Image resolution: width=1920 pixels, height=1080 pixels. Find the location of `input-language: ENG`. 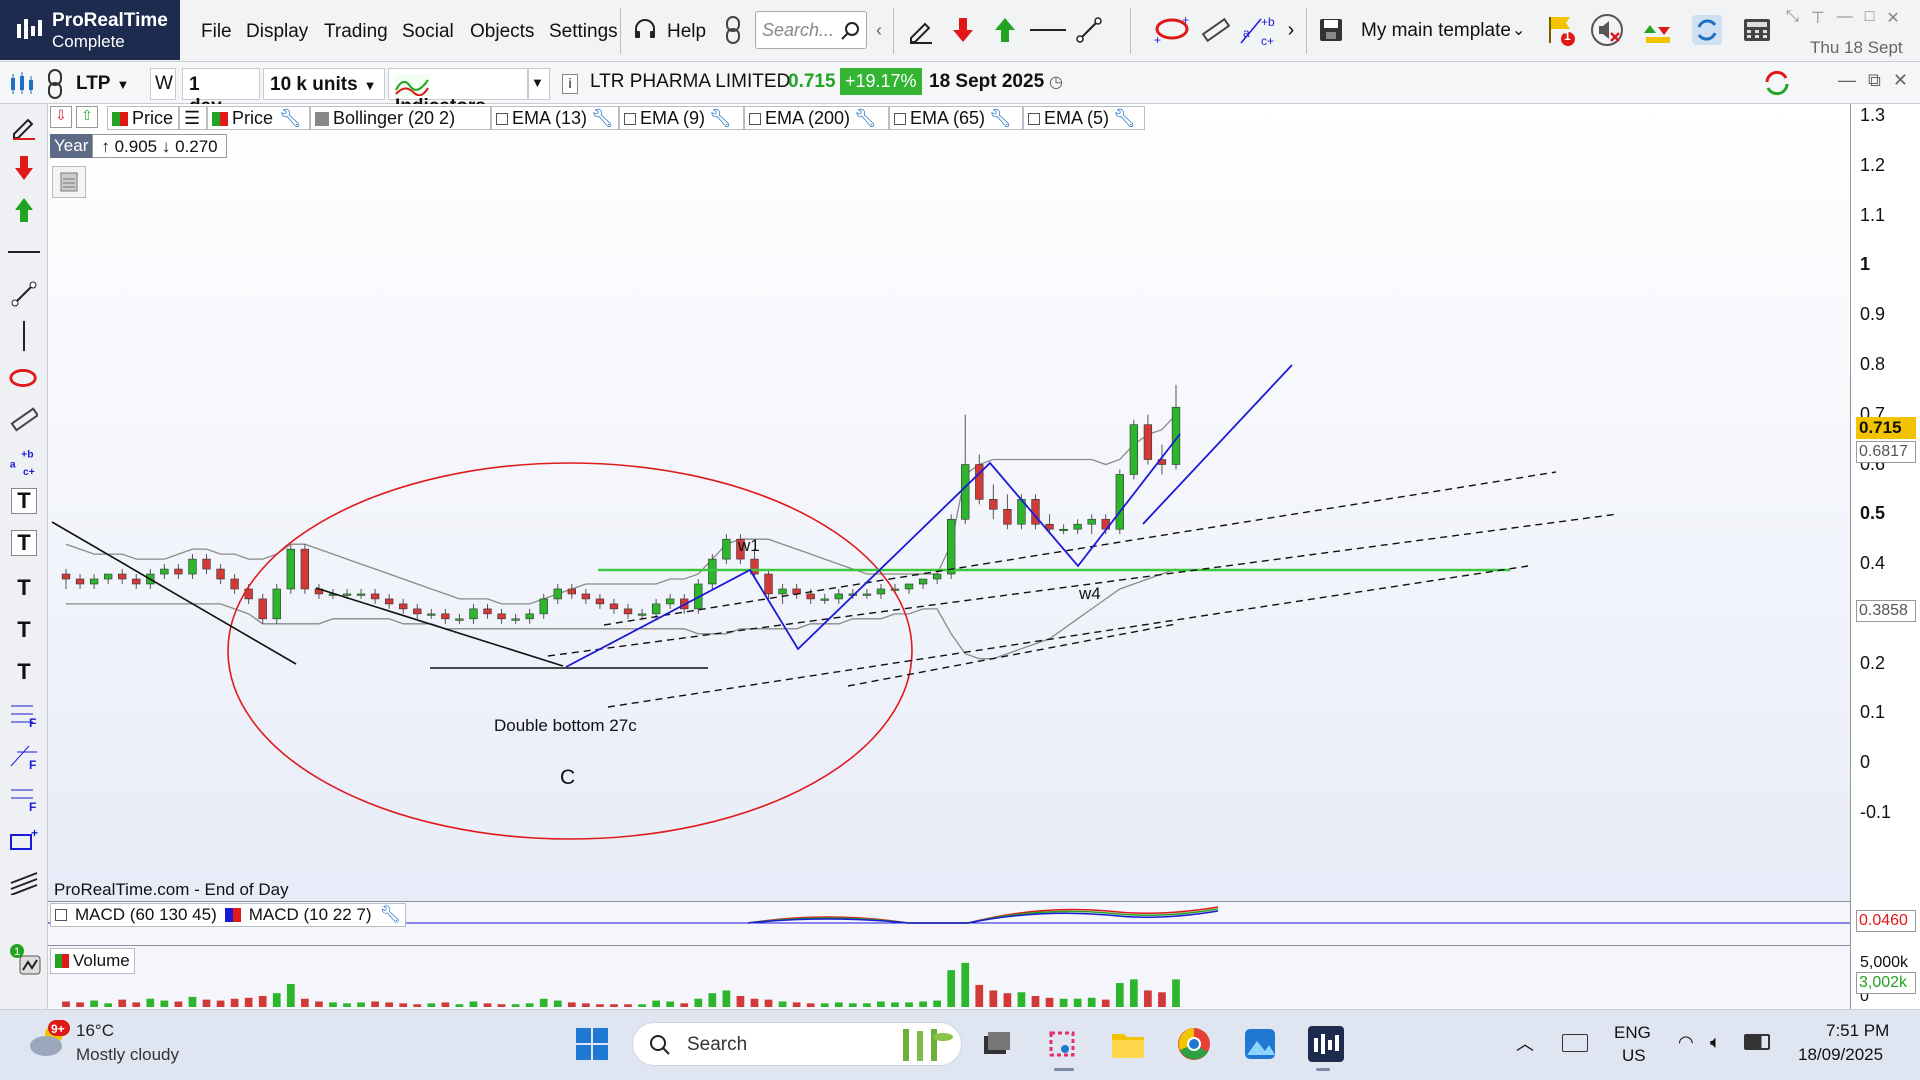

input-language: ENG is located at coordinates (1632, 1033).